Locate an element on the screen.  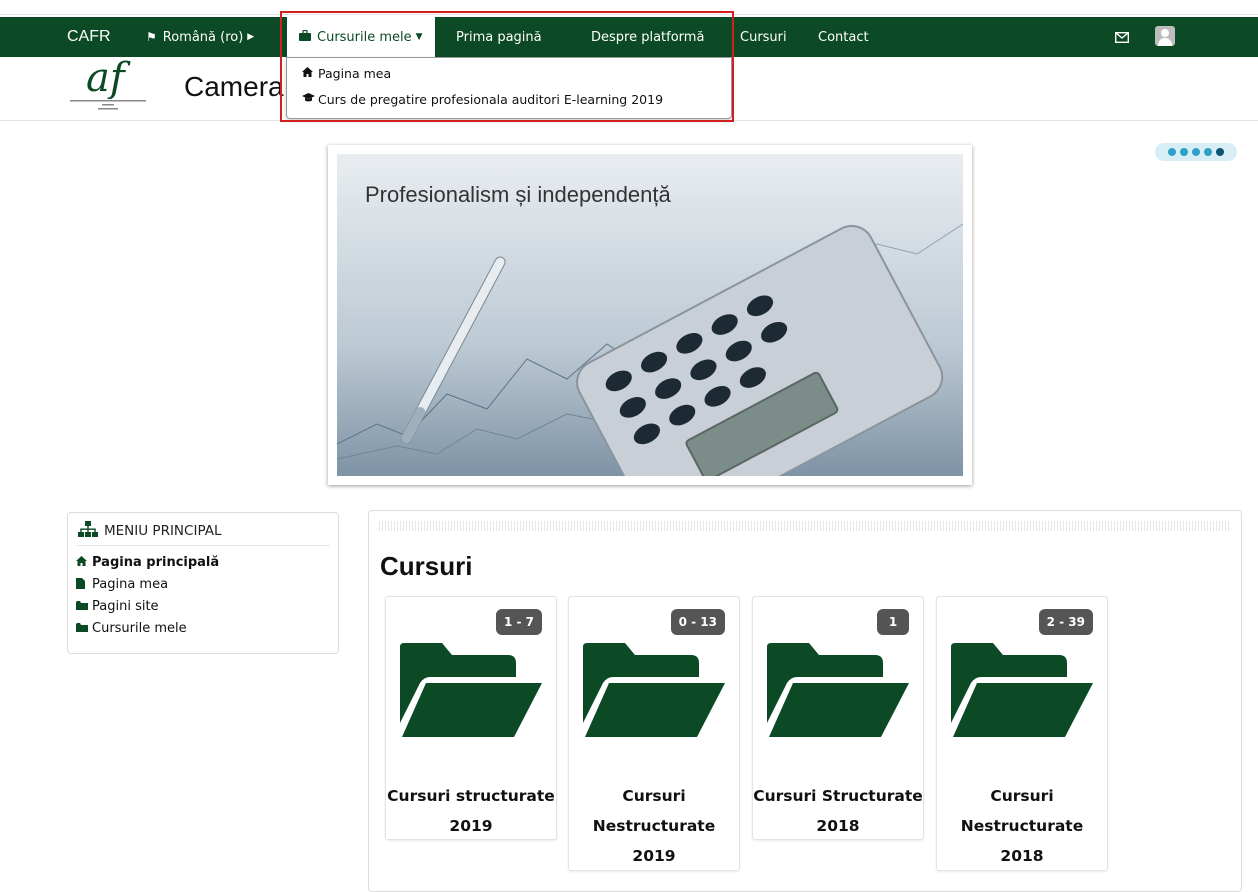
sidebar-item-label: Pagini site is located at coordinates (125, 606).